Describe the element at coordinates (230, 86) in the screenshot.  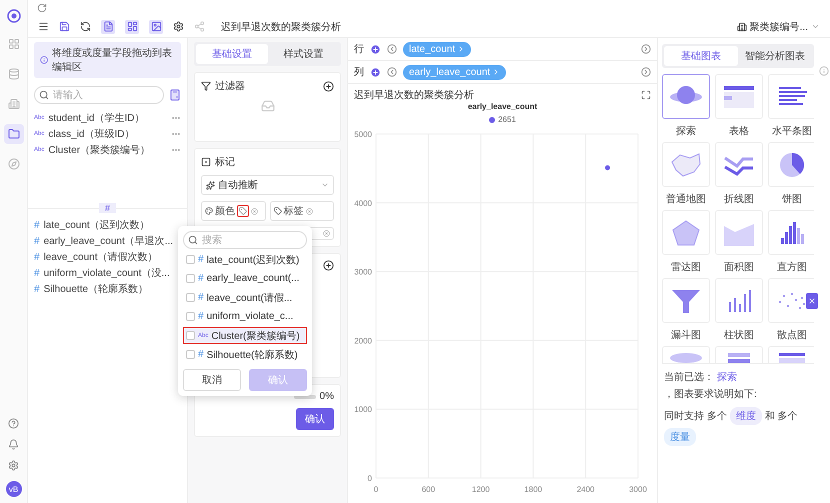
I see `filter-label: 过滤器` at that location.